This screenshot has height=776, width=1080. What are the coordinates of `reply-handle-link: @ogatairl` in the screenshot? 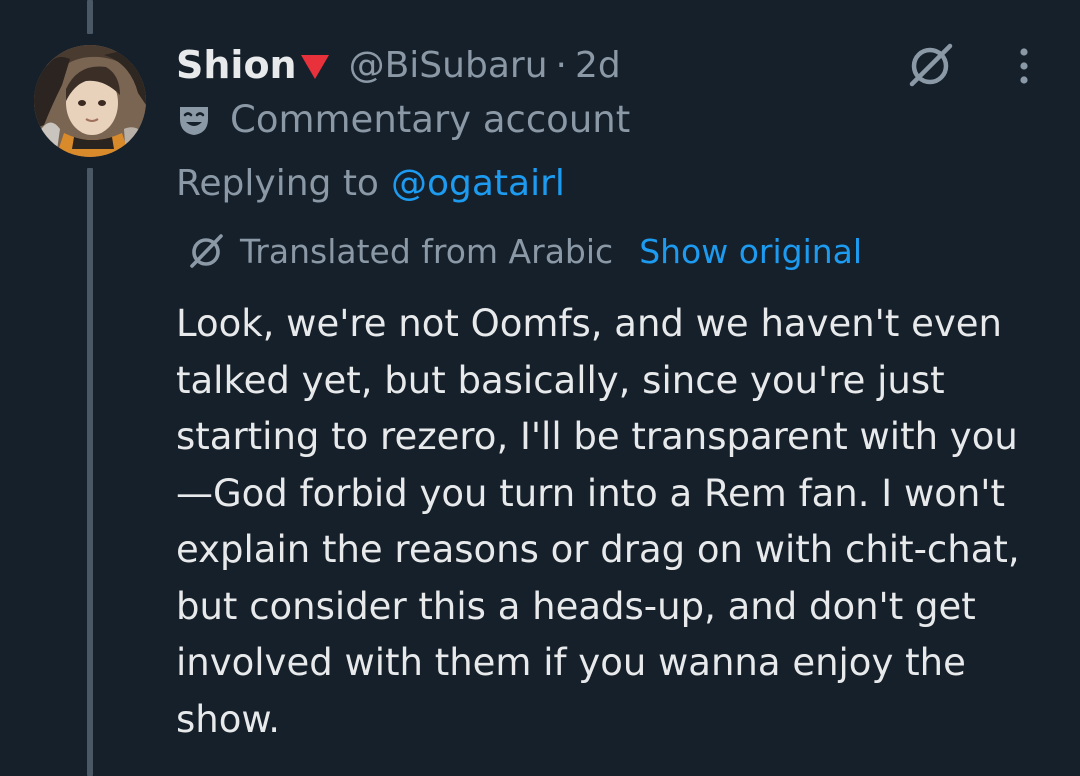 It's located at (478, 183).